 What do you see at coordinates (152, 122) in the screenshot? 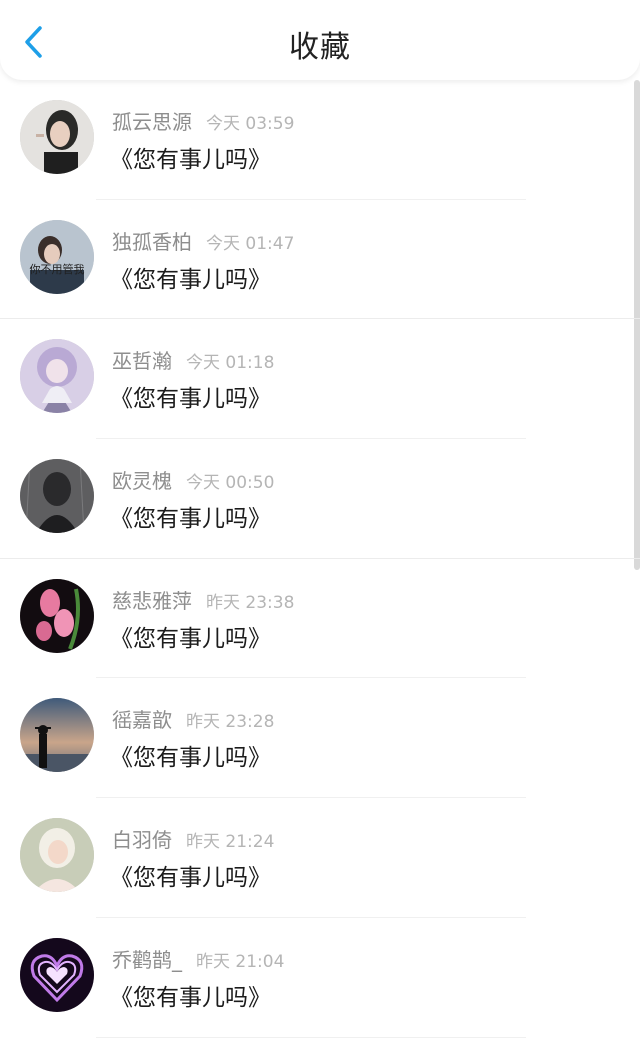
I see `sender-name: 孤云思源` at bounding box center [152, 122].